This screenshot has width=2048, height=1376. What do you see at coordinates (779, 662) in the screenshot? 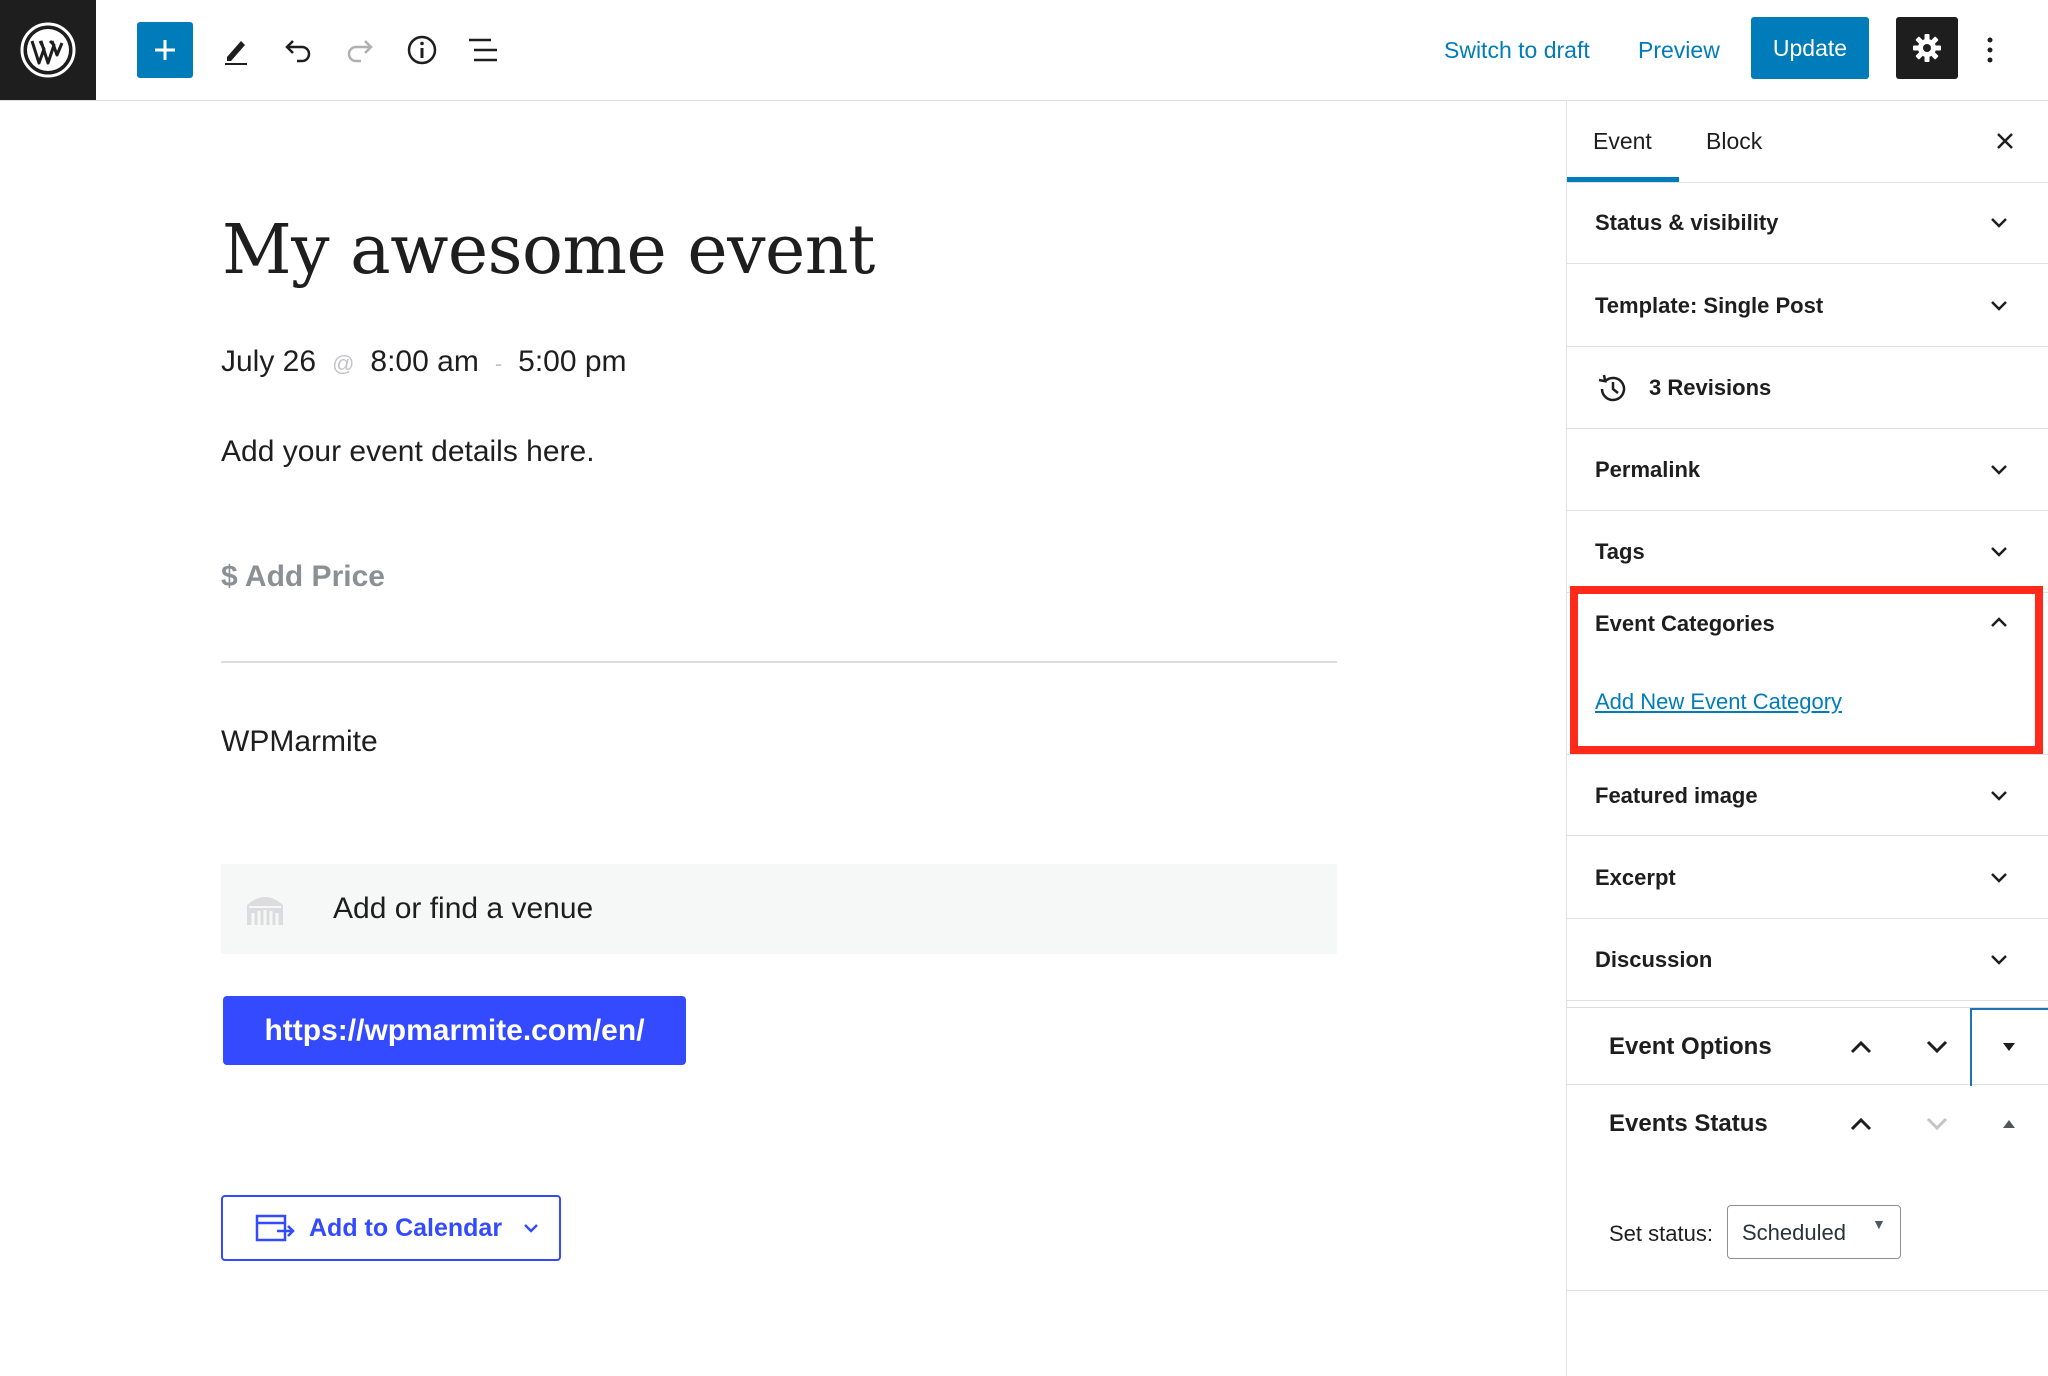
I see `divider` at bounding box center [779, 662].